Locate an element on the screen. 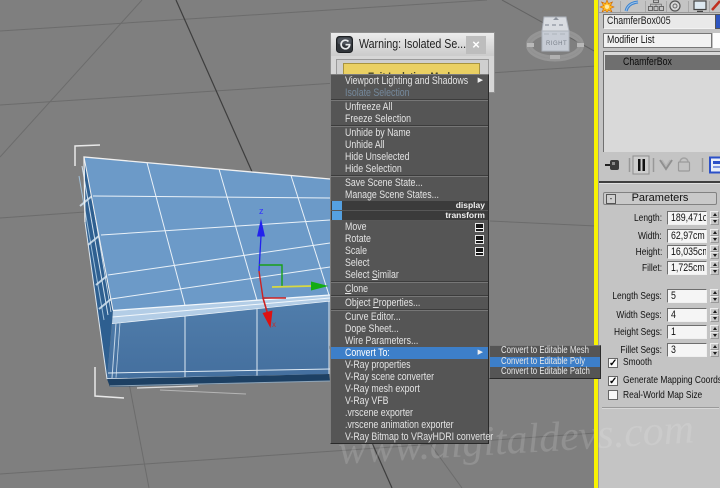 The image size is (720, 488). svg-text: z is located at coordinates (261, 211).